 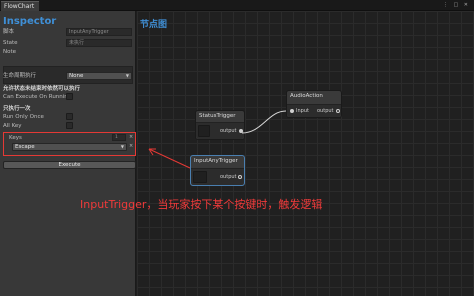 What do you see at coordinates (37, 97) in the screenshot?
I see `can-exec-label: Can Execute On Running` at bounding box center [37, 97].